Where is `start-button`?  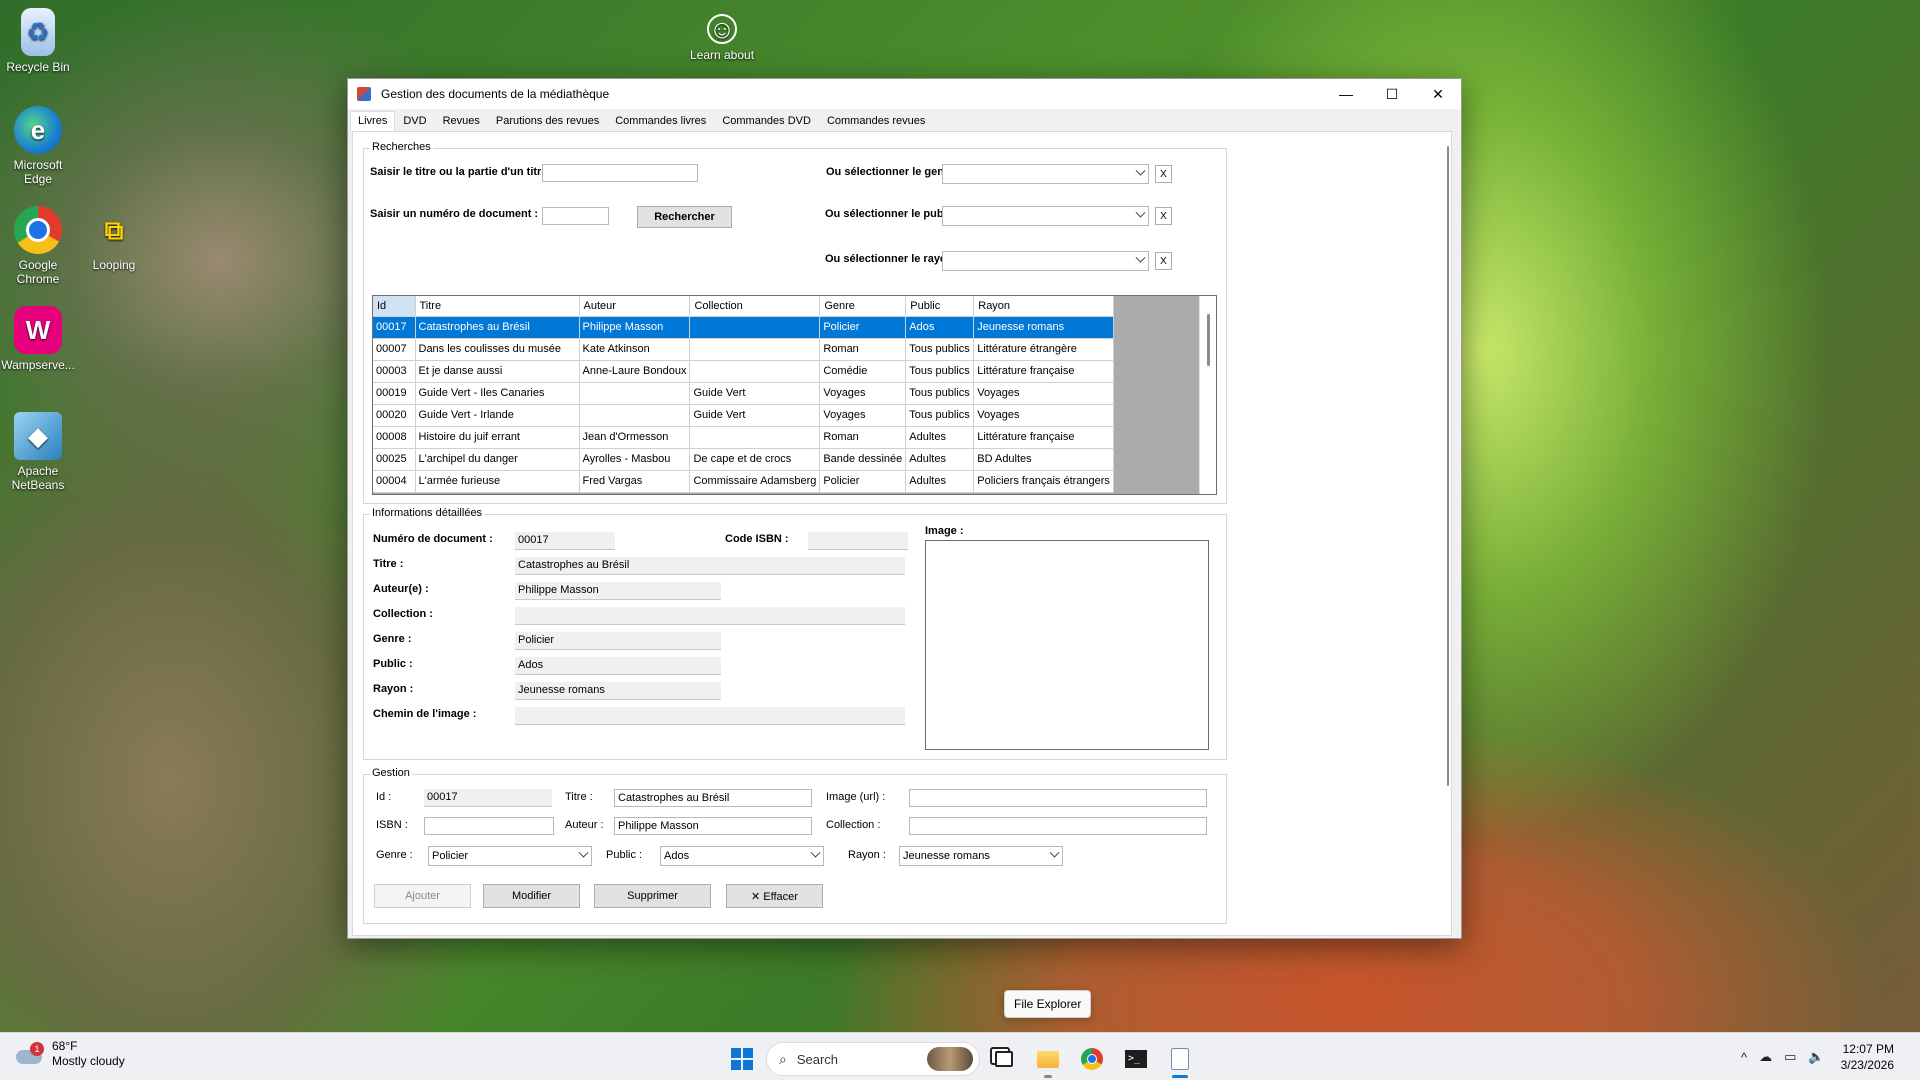 start-button is located at coordinates (742, 1059).